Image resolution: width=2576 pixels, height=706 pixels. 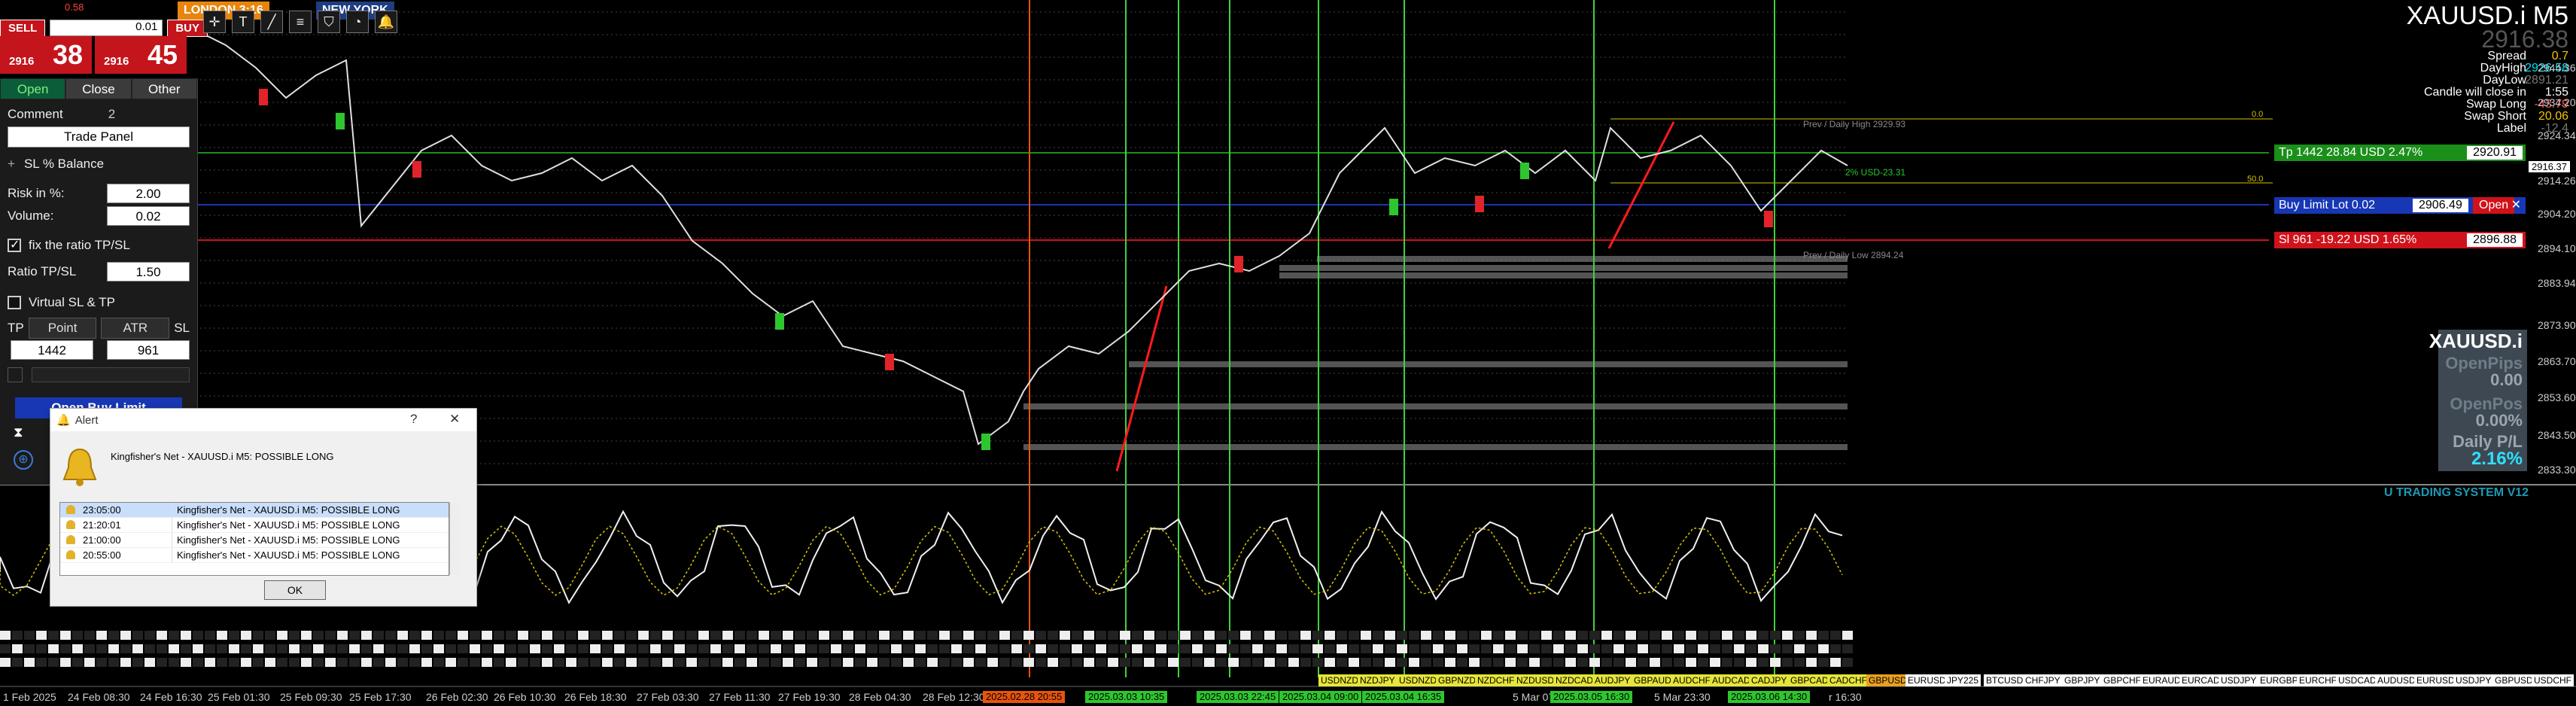 I want to click on pair-tag: NZDCAD, so click(x=1574, y=680).